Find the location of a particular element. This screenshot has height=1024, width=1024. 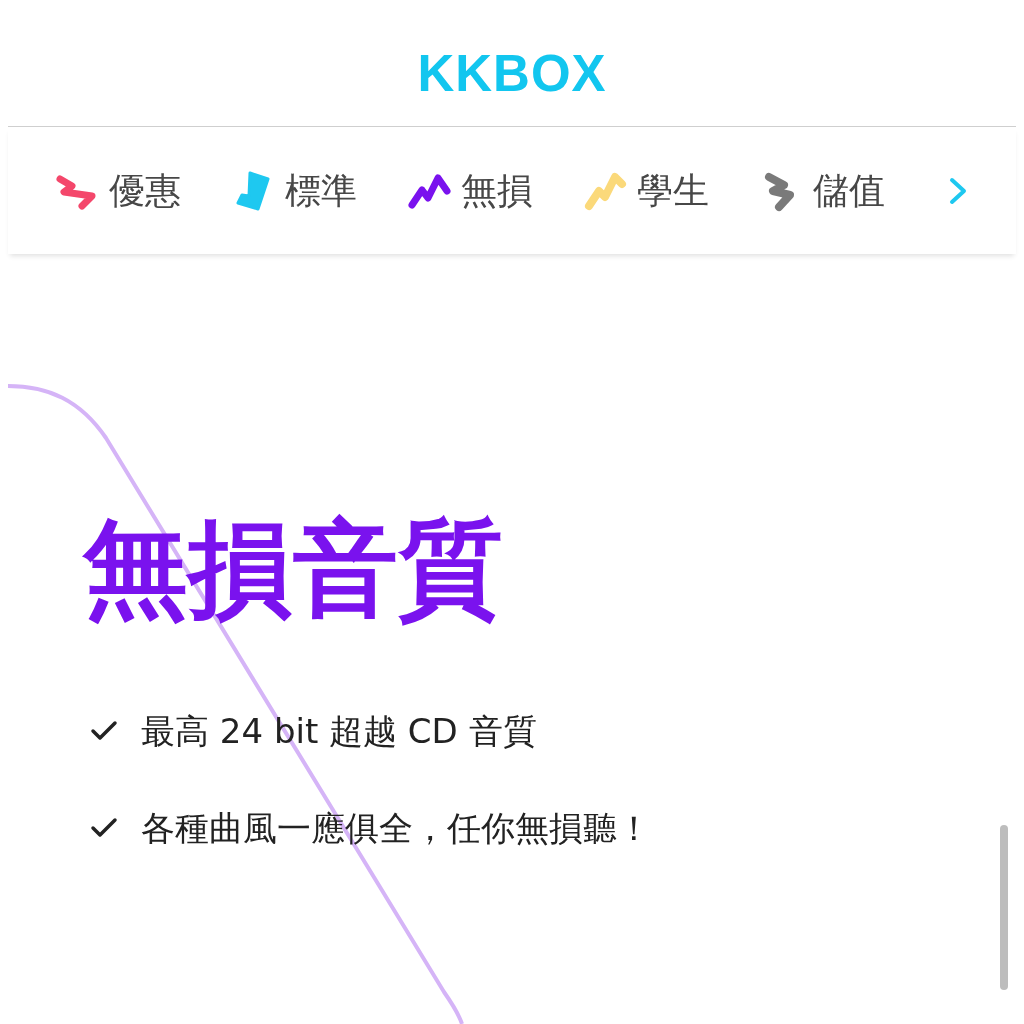

feature-point: 各種曲風一應俱全，任你無損聽！ is located at coordinates (396, 828).